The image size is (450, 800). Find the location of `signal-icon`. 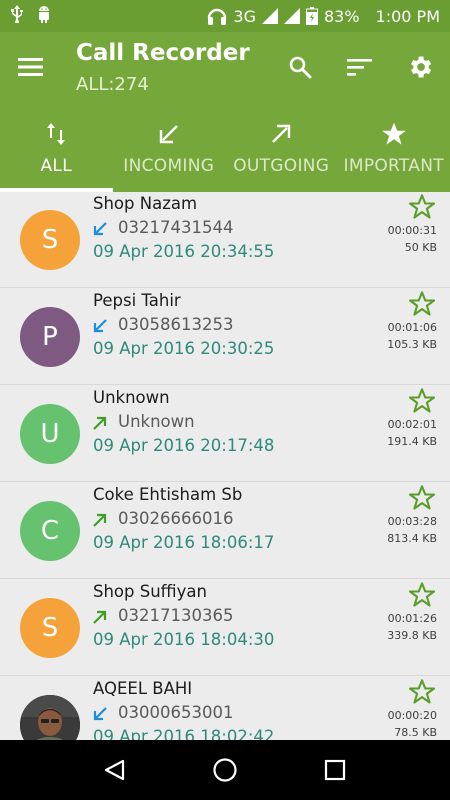

signal-icon is located at coordinates (269, 16).